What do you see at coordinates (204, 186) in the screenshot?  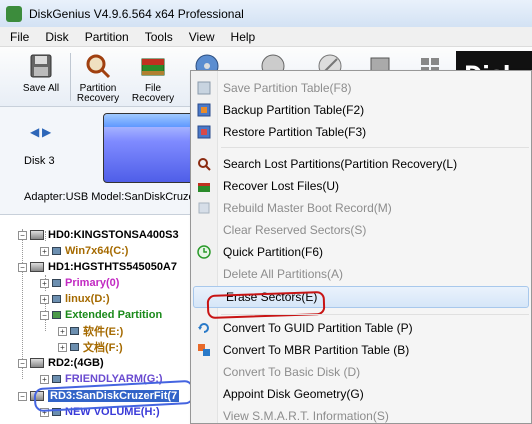 I see `recover-files-icon` at bounding box center [204, 186].